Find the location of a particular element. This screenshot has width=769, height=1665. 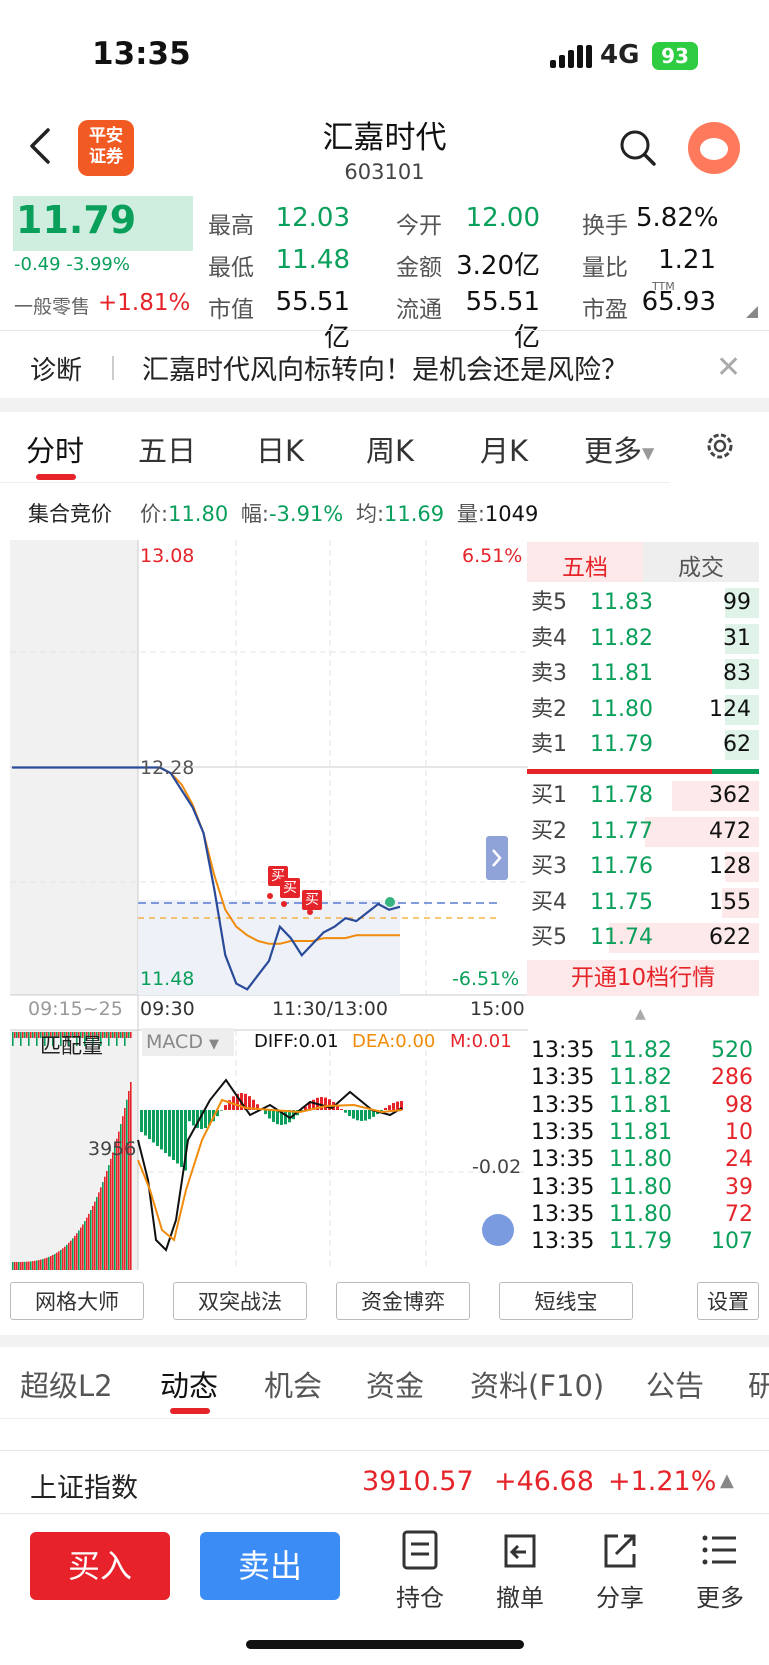

bid-row: 买5 11.74 622 is located at coordinates (643, 938).